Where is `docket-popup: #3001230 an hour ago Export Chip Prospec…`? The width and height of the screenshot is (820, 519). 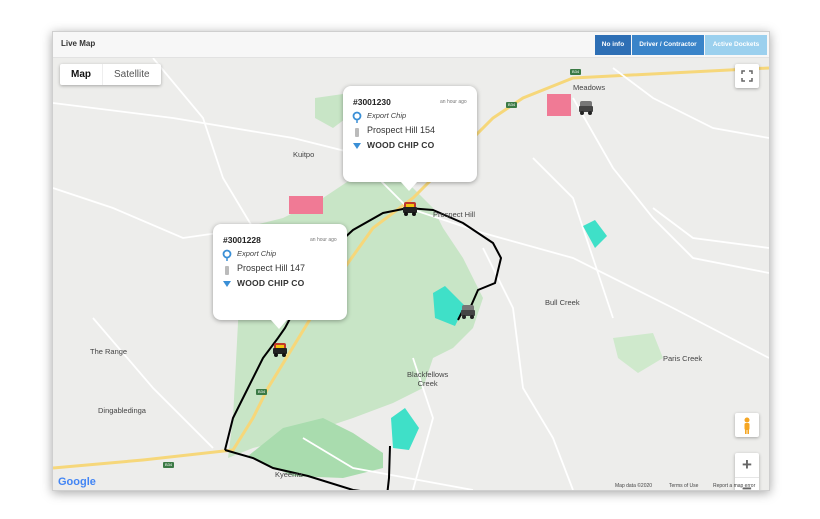
docket-popup: #3001230 an hour ago Export Chip Prospec… is located at coordinates (410, 138).